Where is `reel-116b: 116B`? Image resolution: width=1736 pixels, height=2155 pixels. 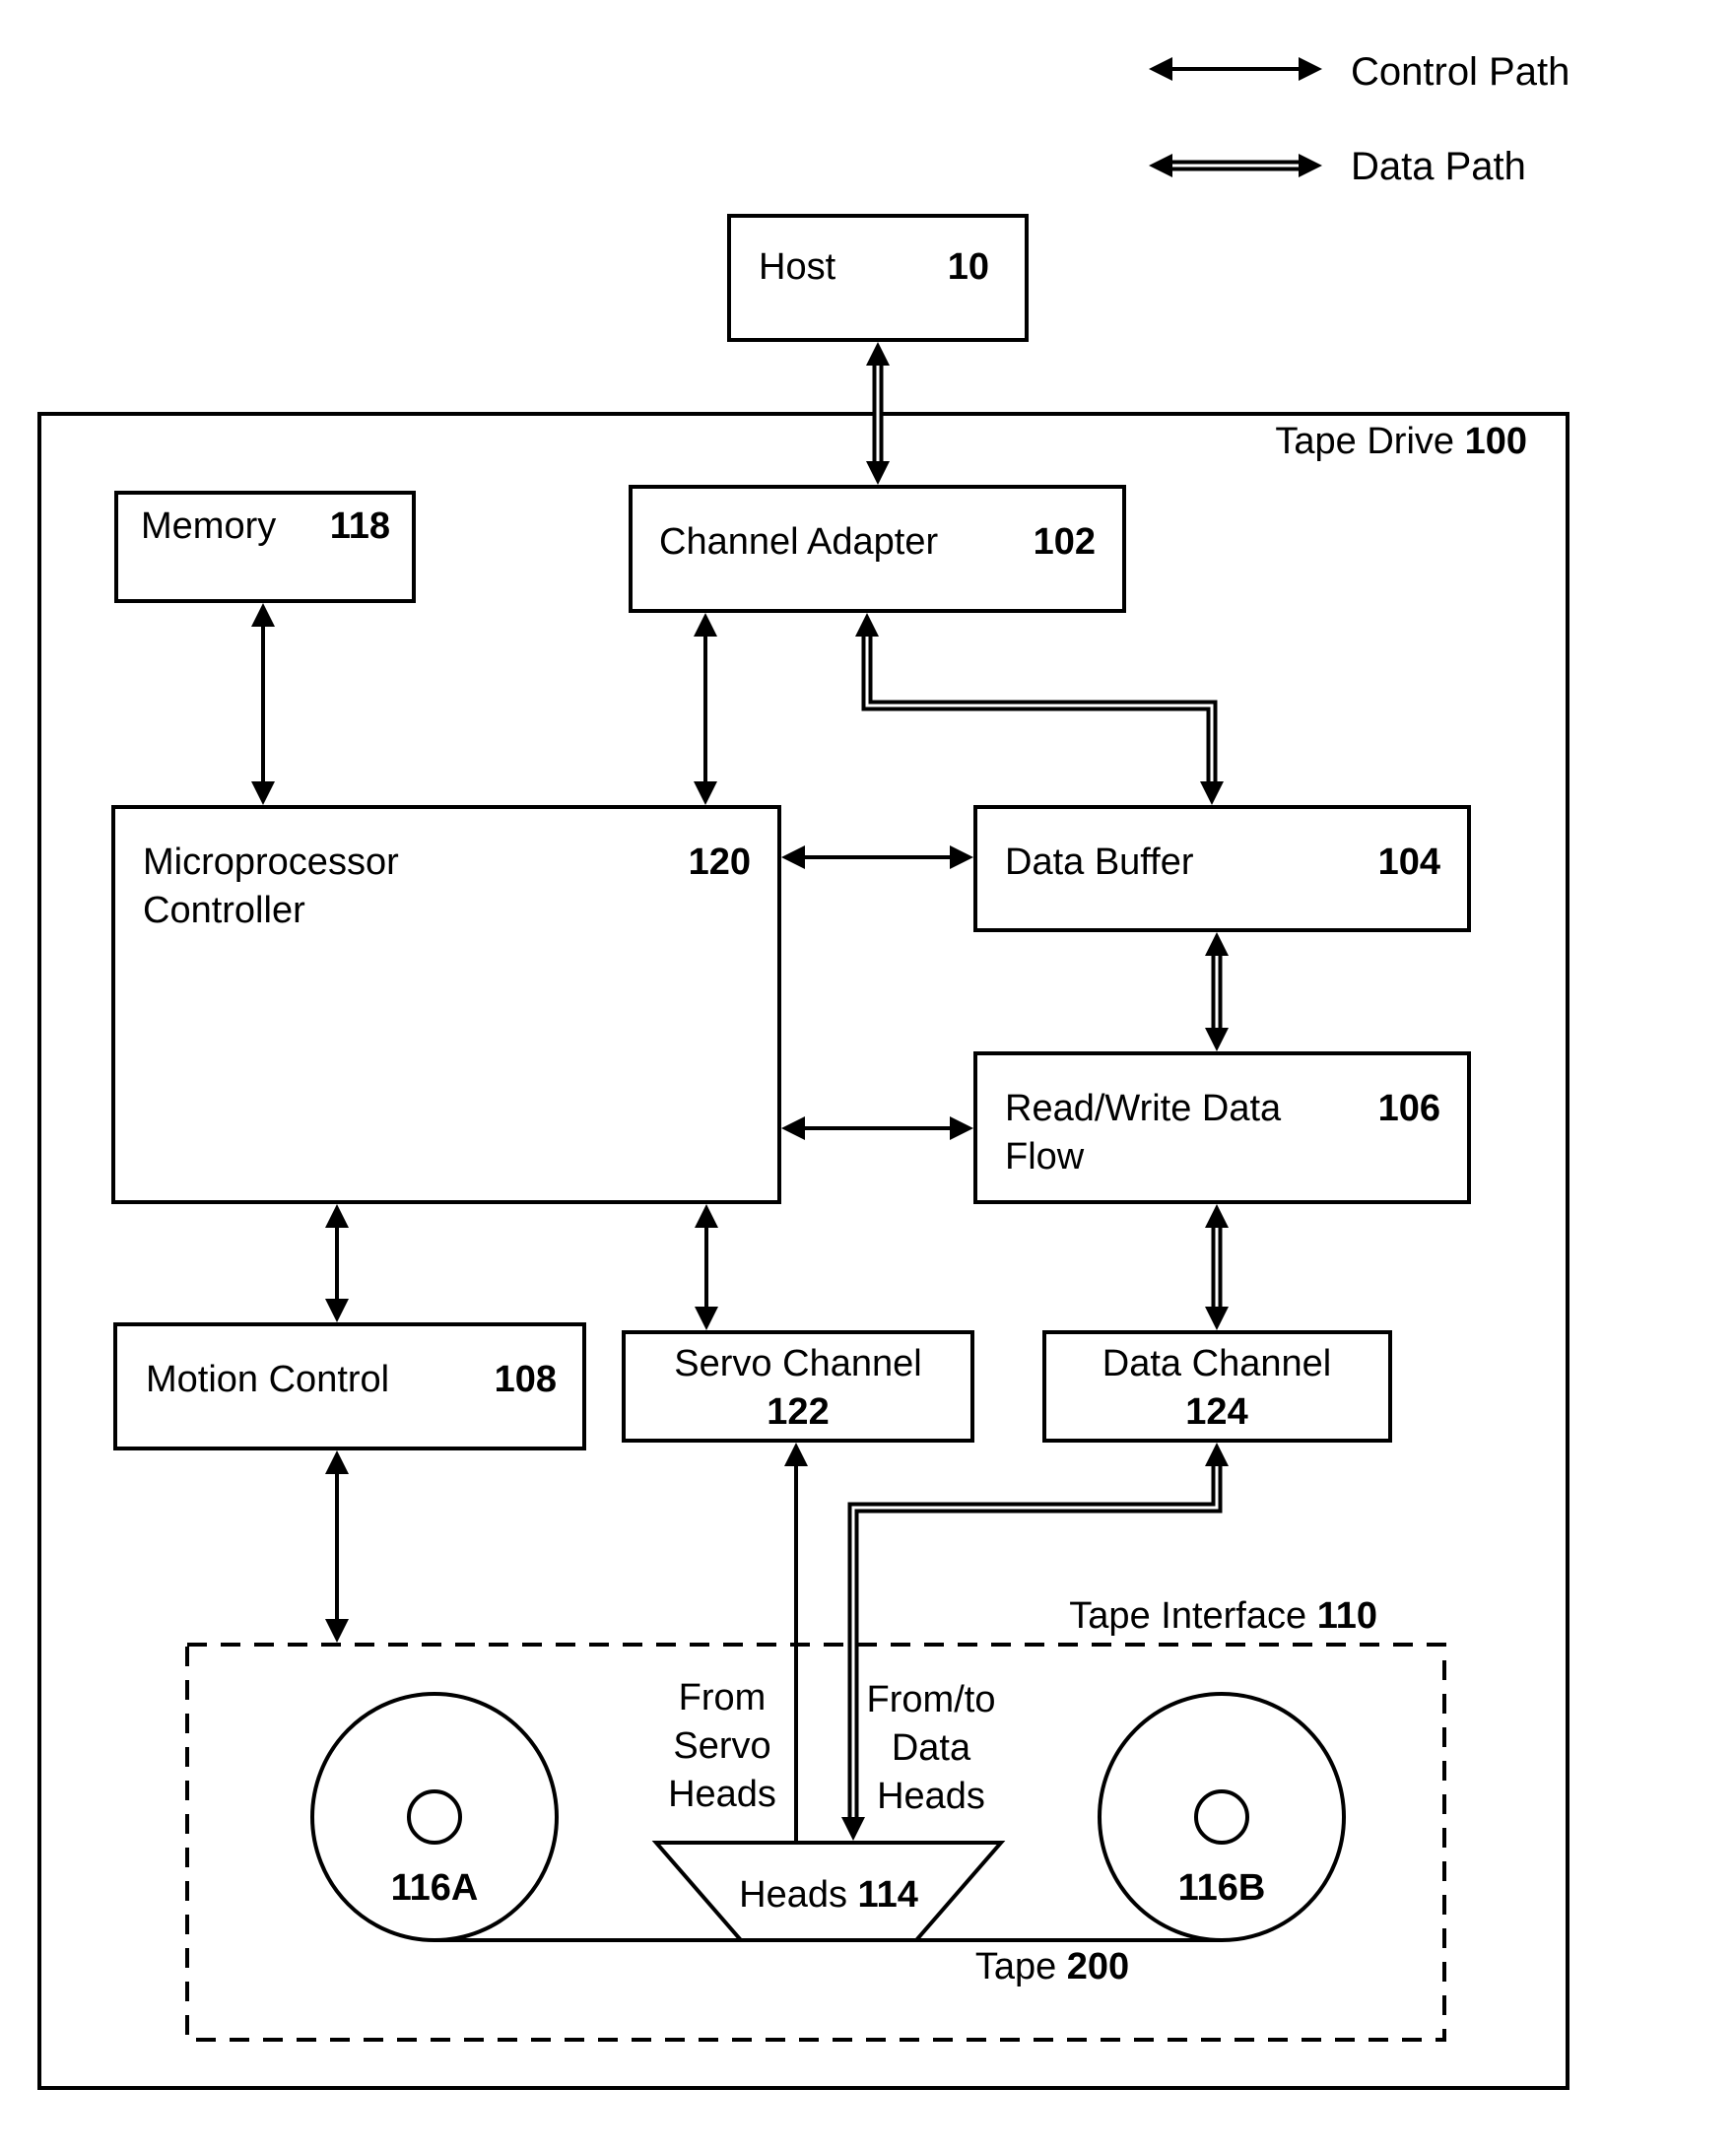
reel-116b: 116B is located at coordinates (1222, 1817).